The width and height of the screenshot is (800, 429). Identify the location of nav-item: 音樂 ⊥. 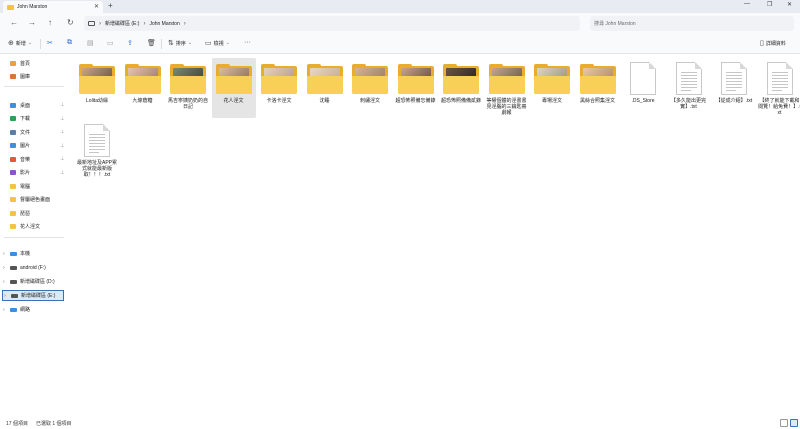
(37, 159).